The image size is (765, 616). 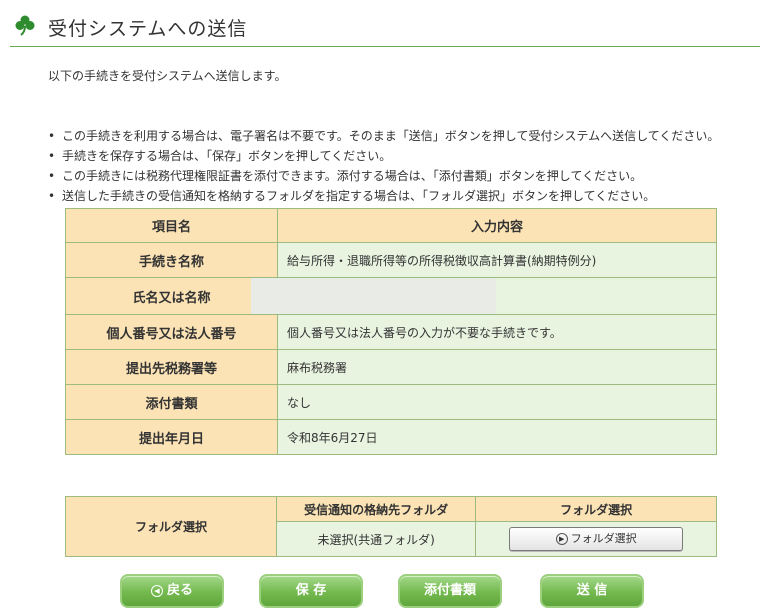 I want to click on folder-select-button: ▶ フォルダ選択, so click(x=596, y=539).